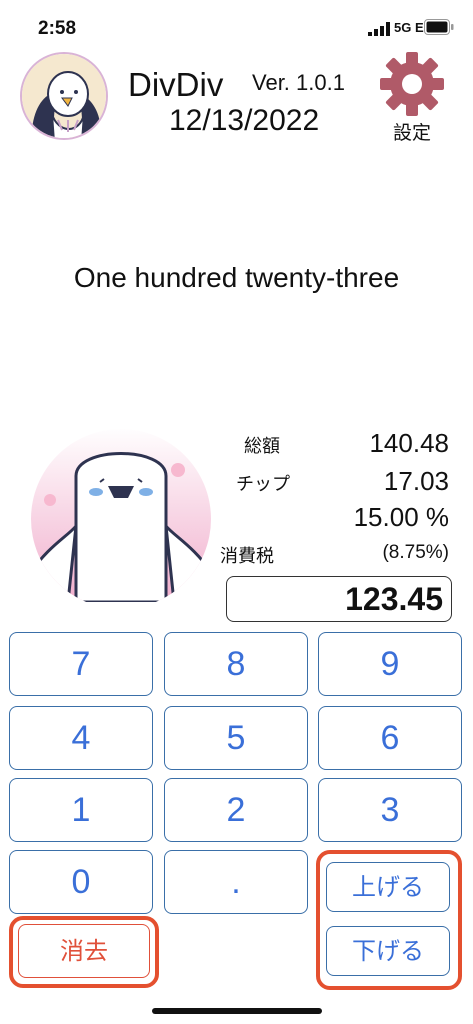 The height and width of the screenshot is (1024, 473). Describe the element at coordinates (390, 664) in the screenshot. I see `key-9: 9` at that location.